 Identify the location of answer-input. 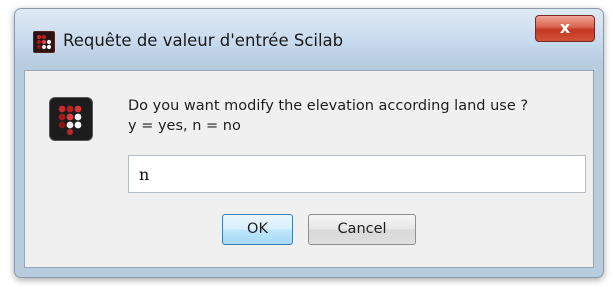
(357, 174).